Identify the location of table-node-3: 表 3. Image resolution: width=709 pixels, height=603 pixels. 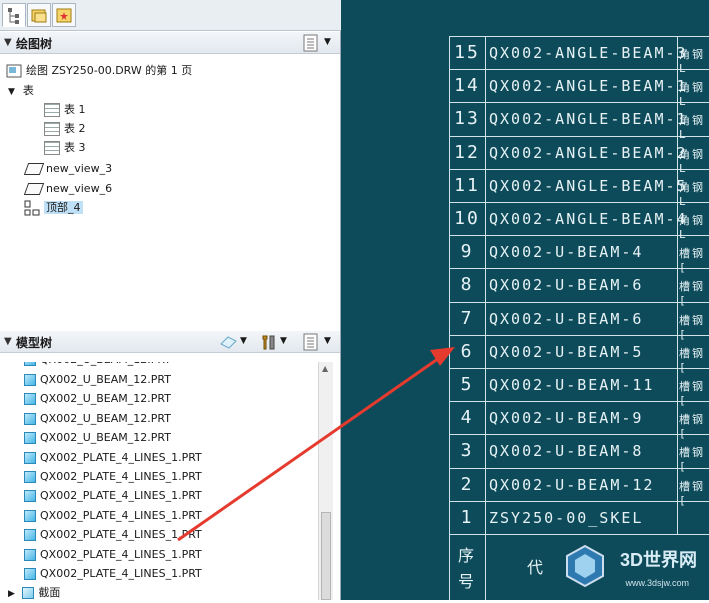
(65, 148).